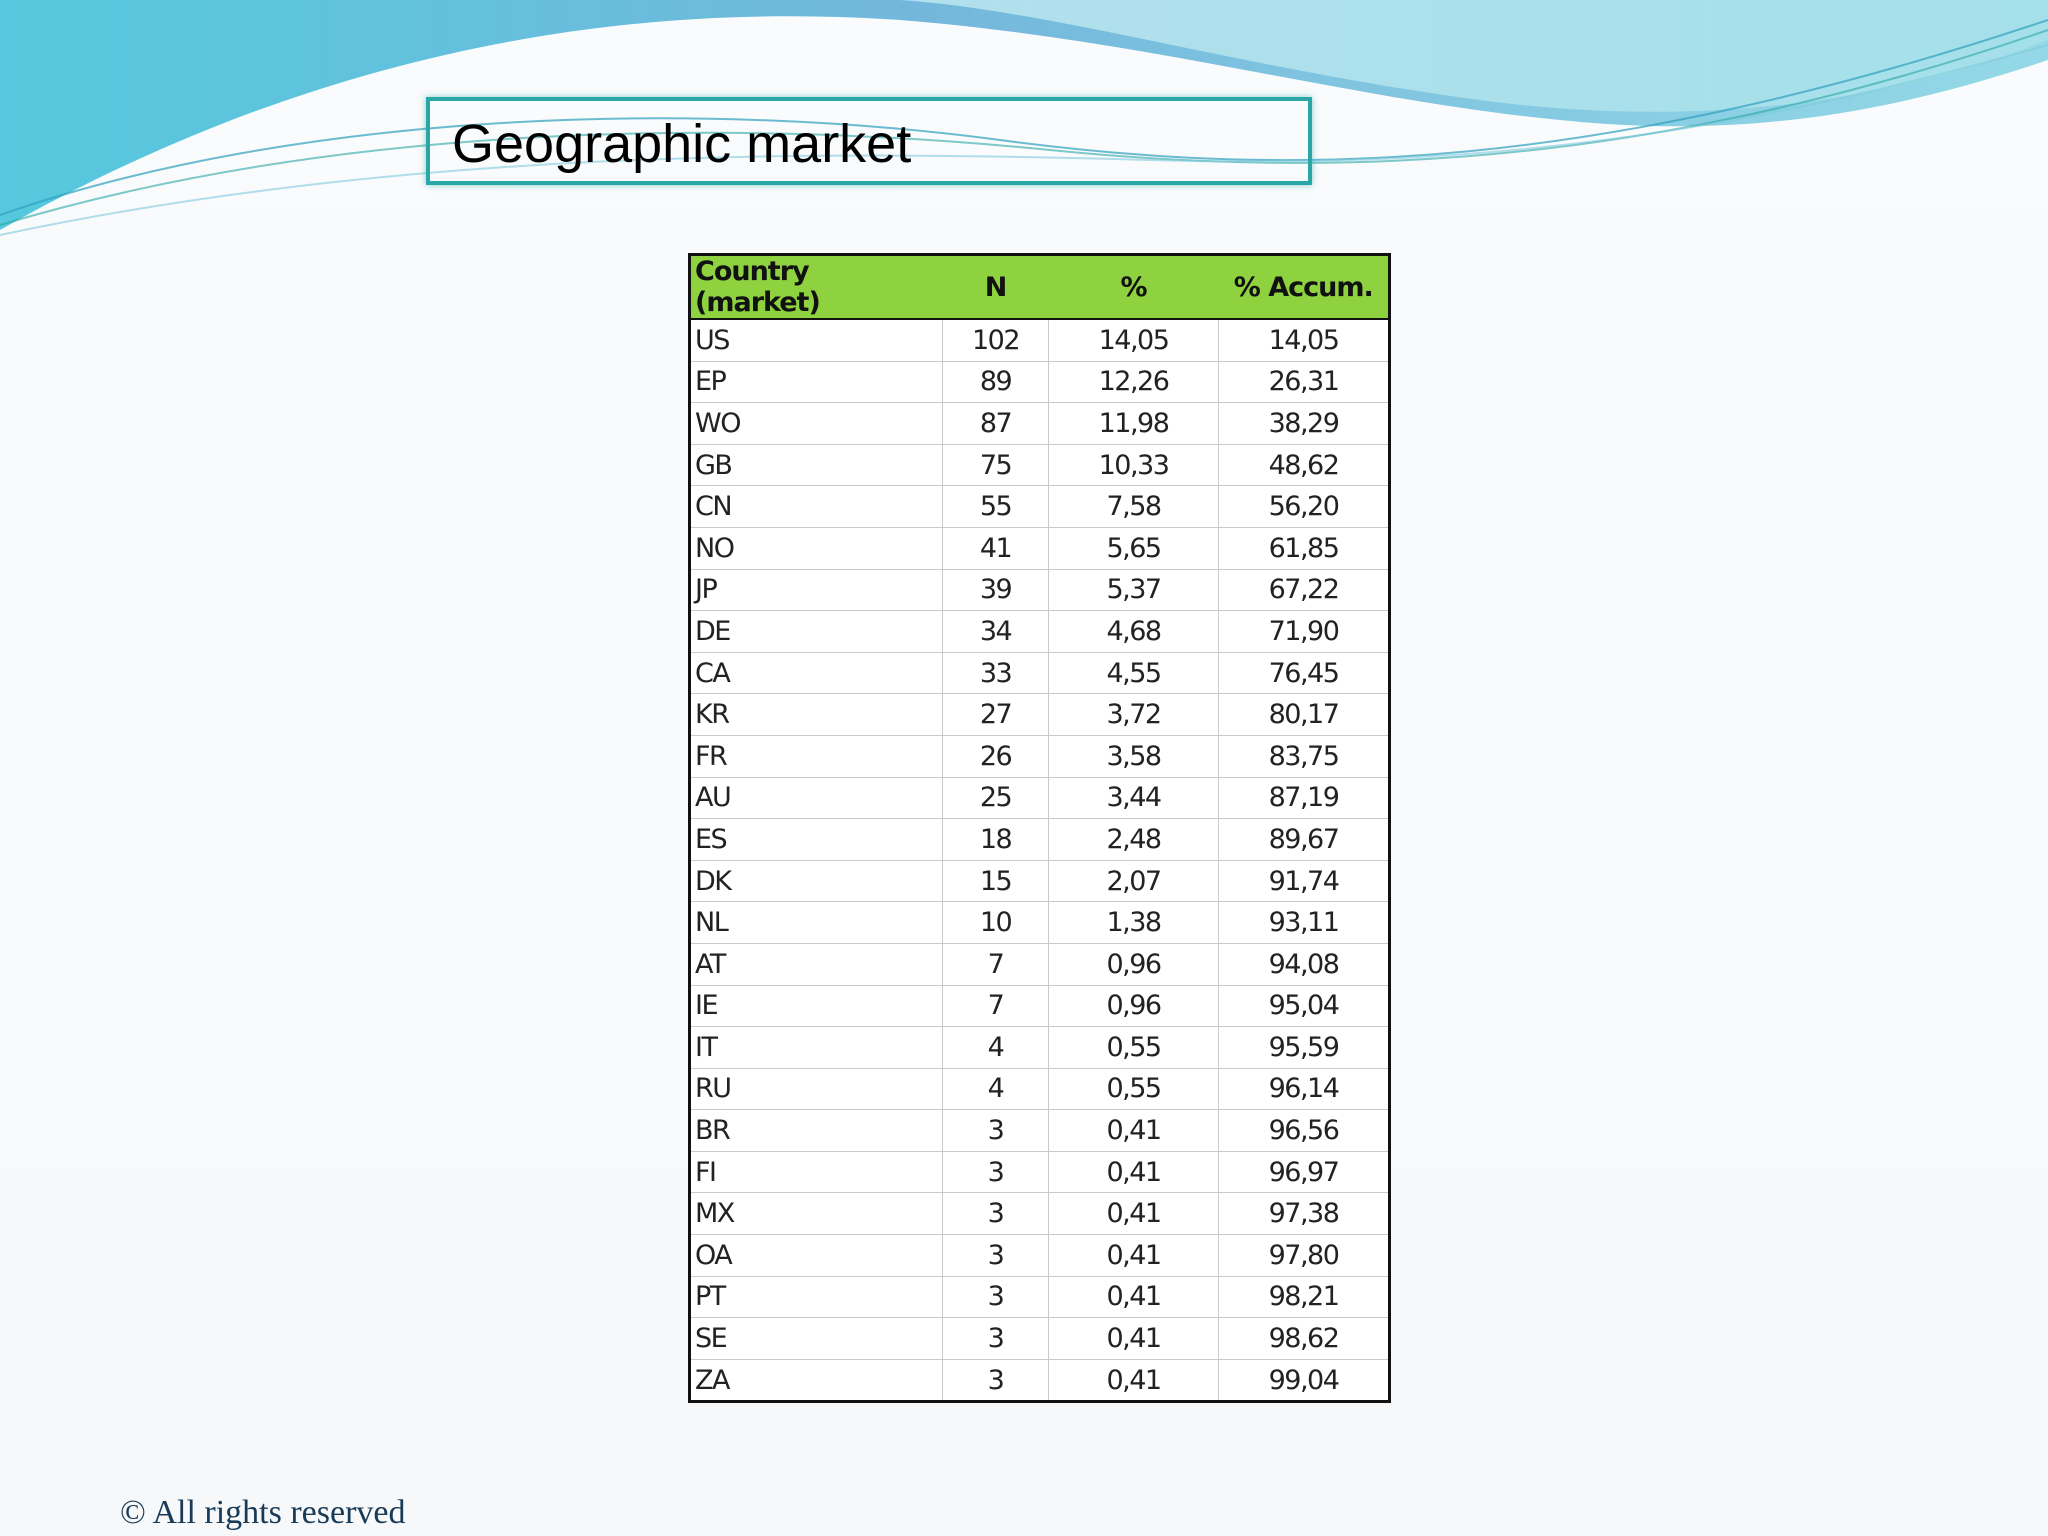 The width and height of the screenshot is (2048, 1536). I want to click on table-row: CN 55 7,58 56,20, so click(1039, 506).